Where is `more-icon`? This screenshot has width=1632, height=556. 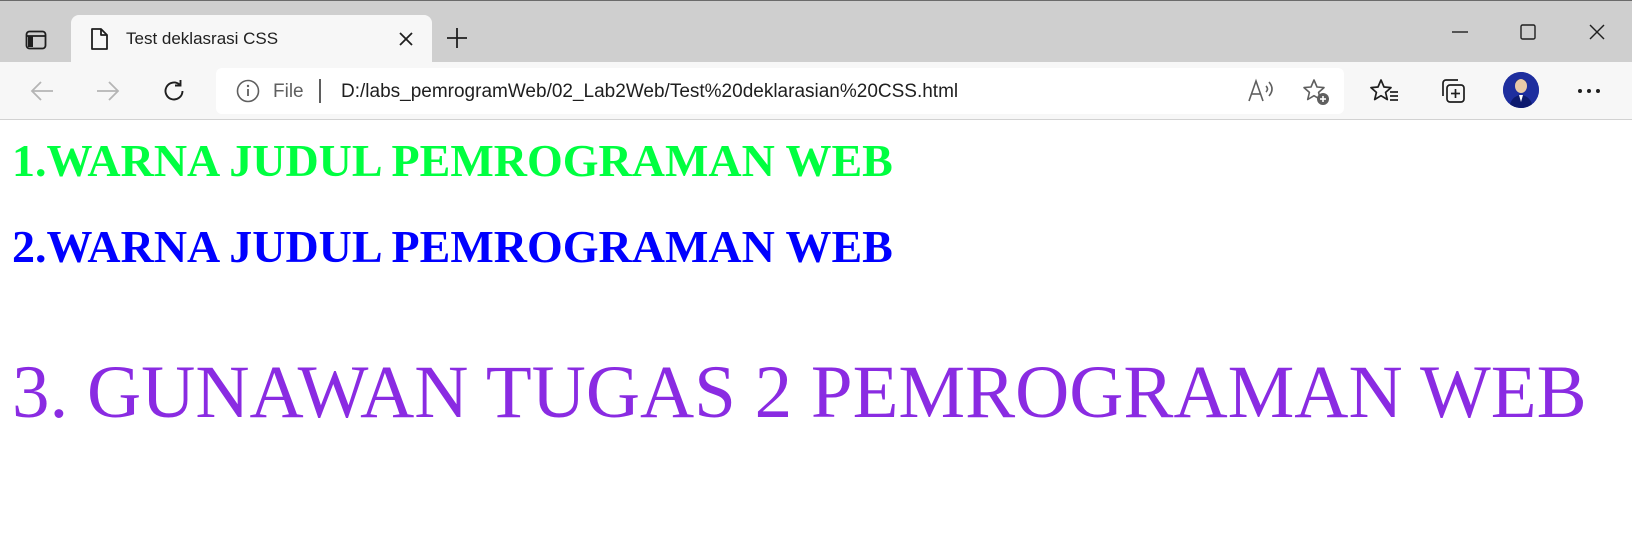
more-icon is located at coordinates (1589, 91).